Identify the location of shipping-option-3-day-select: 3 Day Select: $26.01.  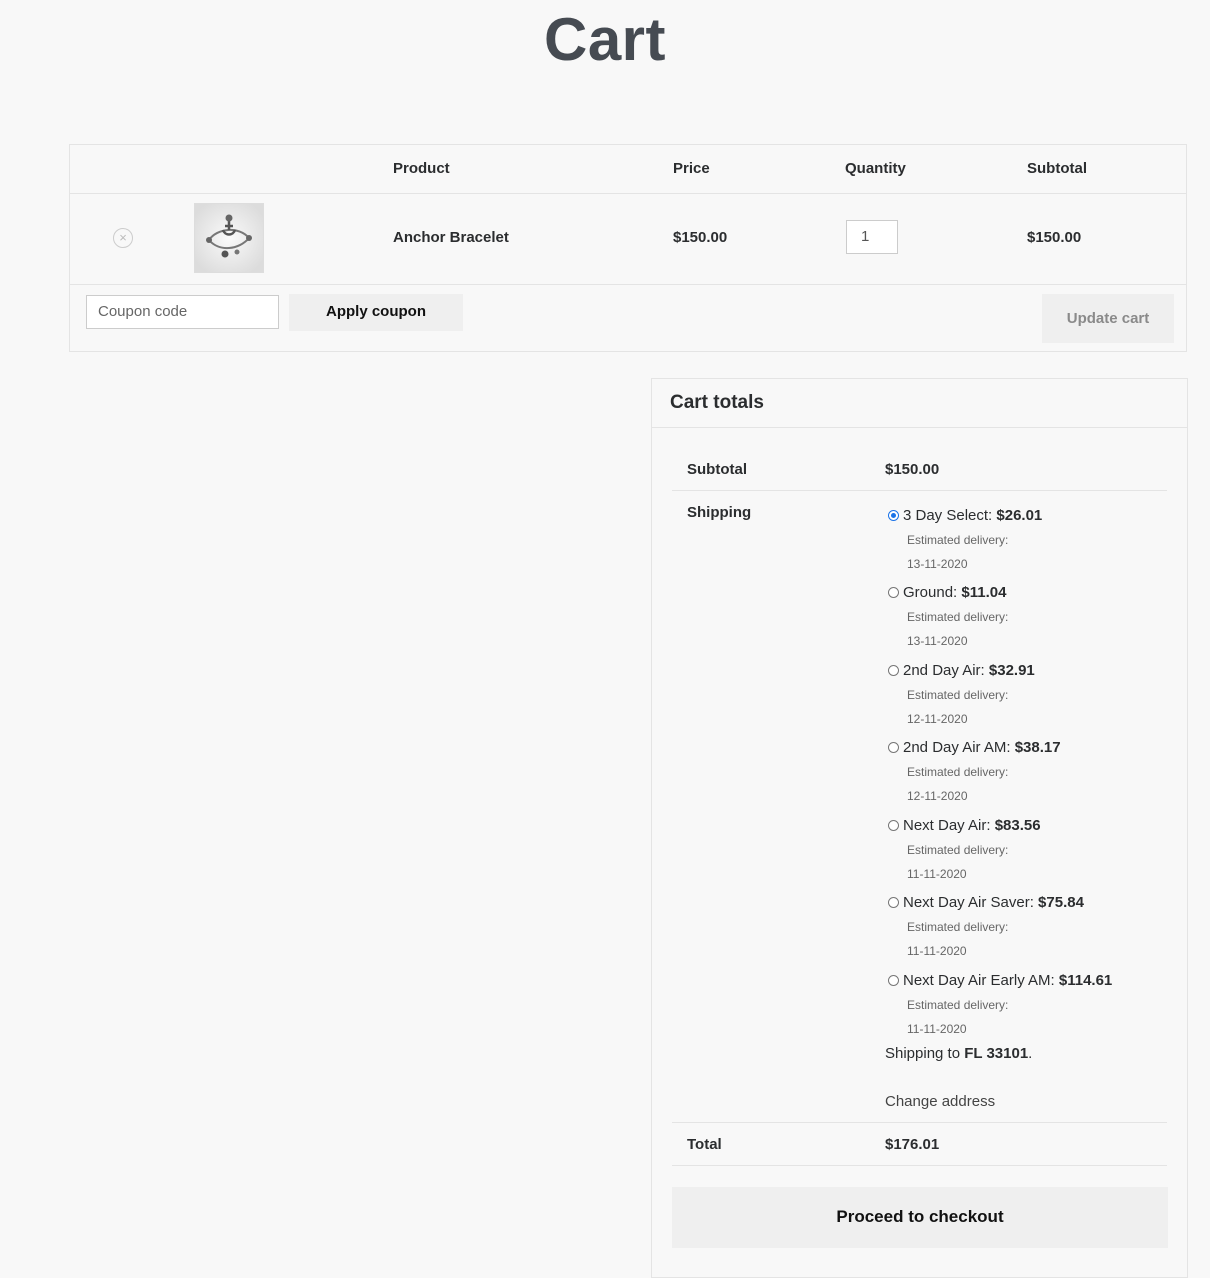
(965, 516).